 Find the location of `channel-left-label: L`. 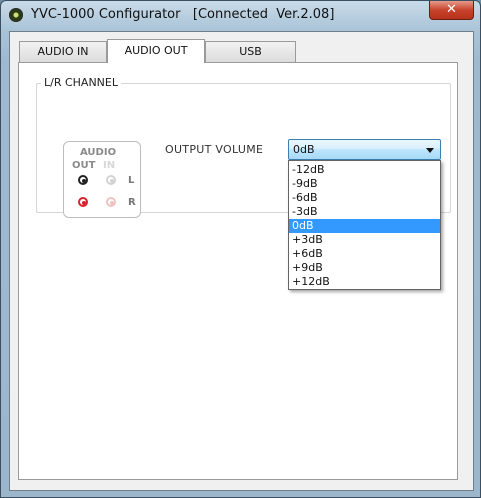

channel-left-label: L is located at coordinates (131, 180).